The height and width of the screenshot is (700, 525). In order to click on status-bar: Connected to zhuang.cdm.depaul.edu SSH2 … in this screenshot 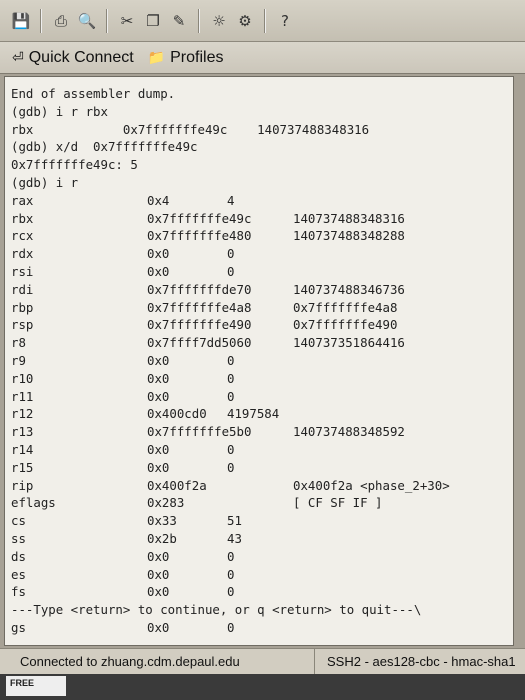, I will do `click(262, 661)`.